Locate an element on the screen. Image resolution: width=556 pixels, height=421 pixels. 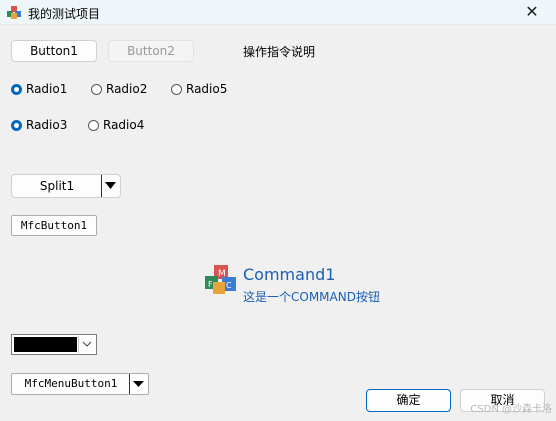
close-icon: ✕ is located at coordinates (532, 11).